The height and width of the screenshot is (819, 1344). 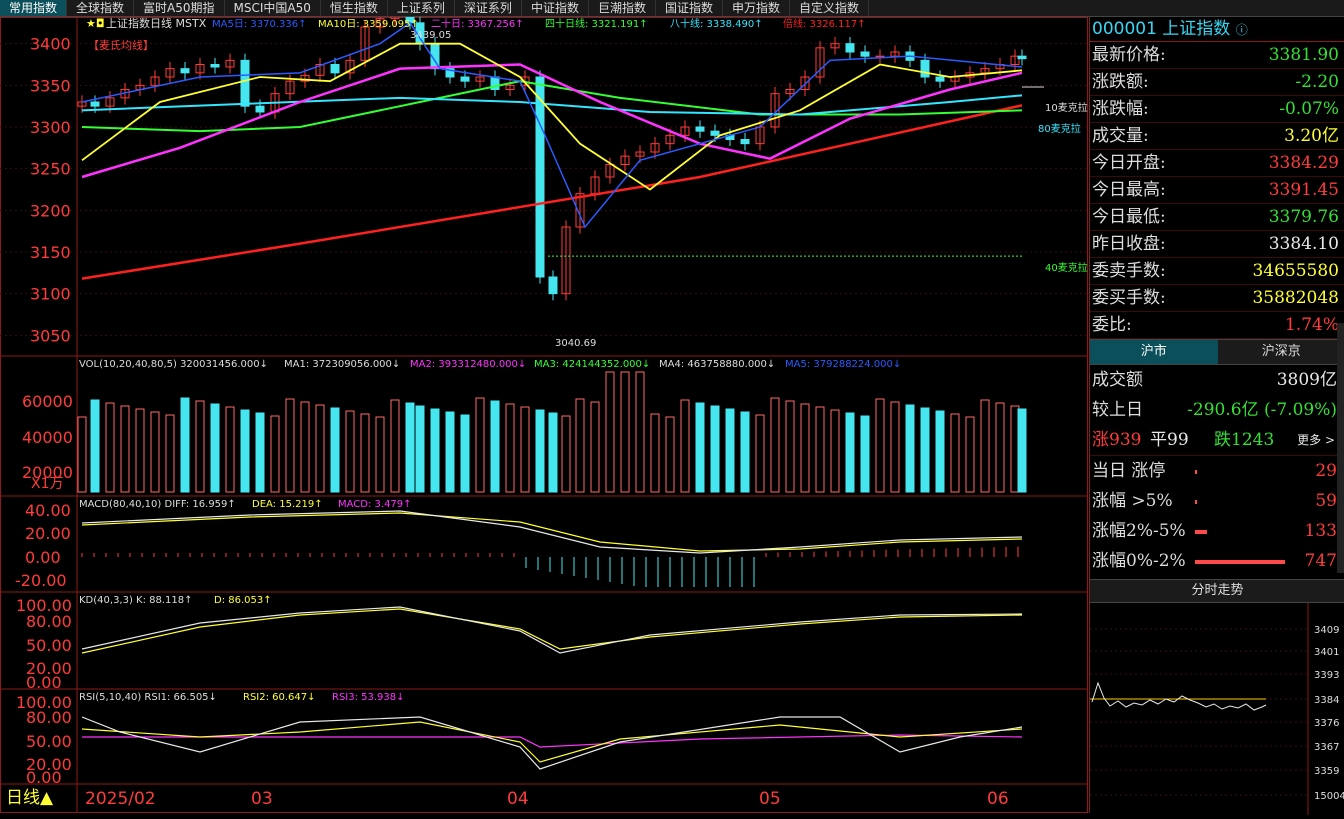 I want to click on info-icon: ⓘ, so click(x=1242, y=30).